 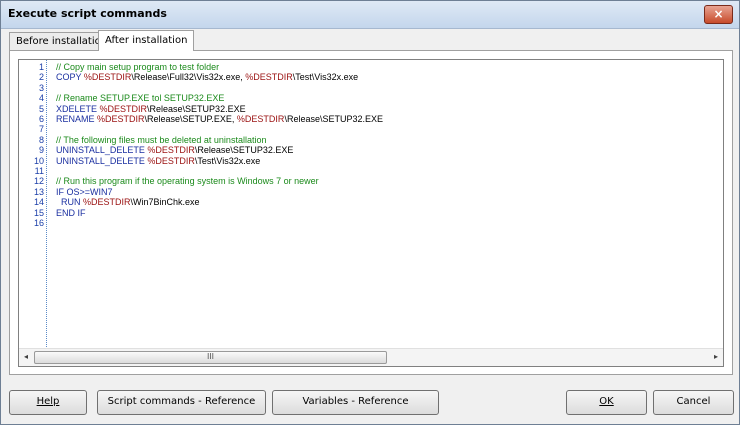 What do you see at coordinates (41, 67) in the screenshot?
I see `line-number: 1` at bounding box center [41, 67].